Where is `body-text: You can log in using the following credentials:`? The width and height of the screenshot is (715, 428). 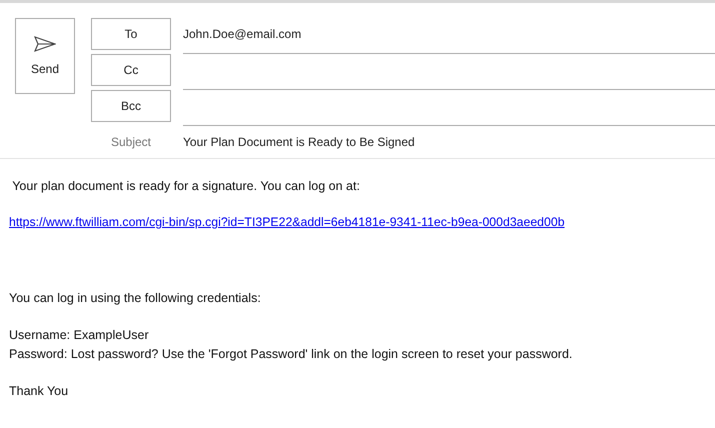
body-text: You can log in using the following credentials: is located at coordinates (135, 298).